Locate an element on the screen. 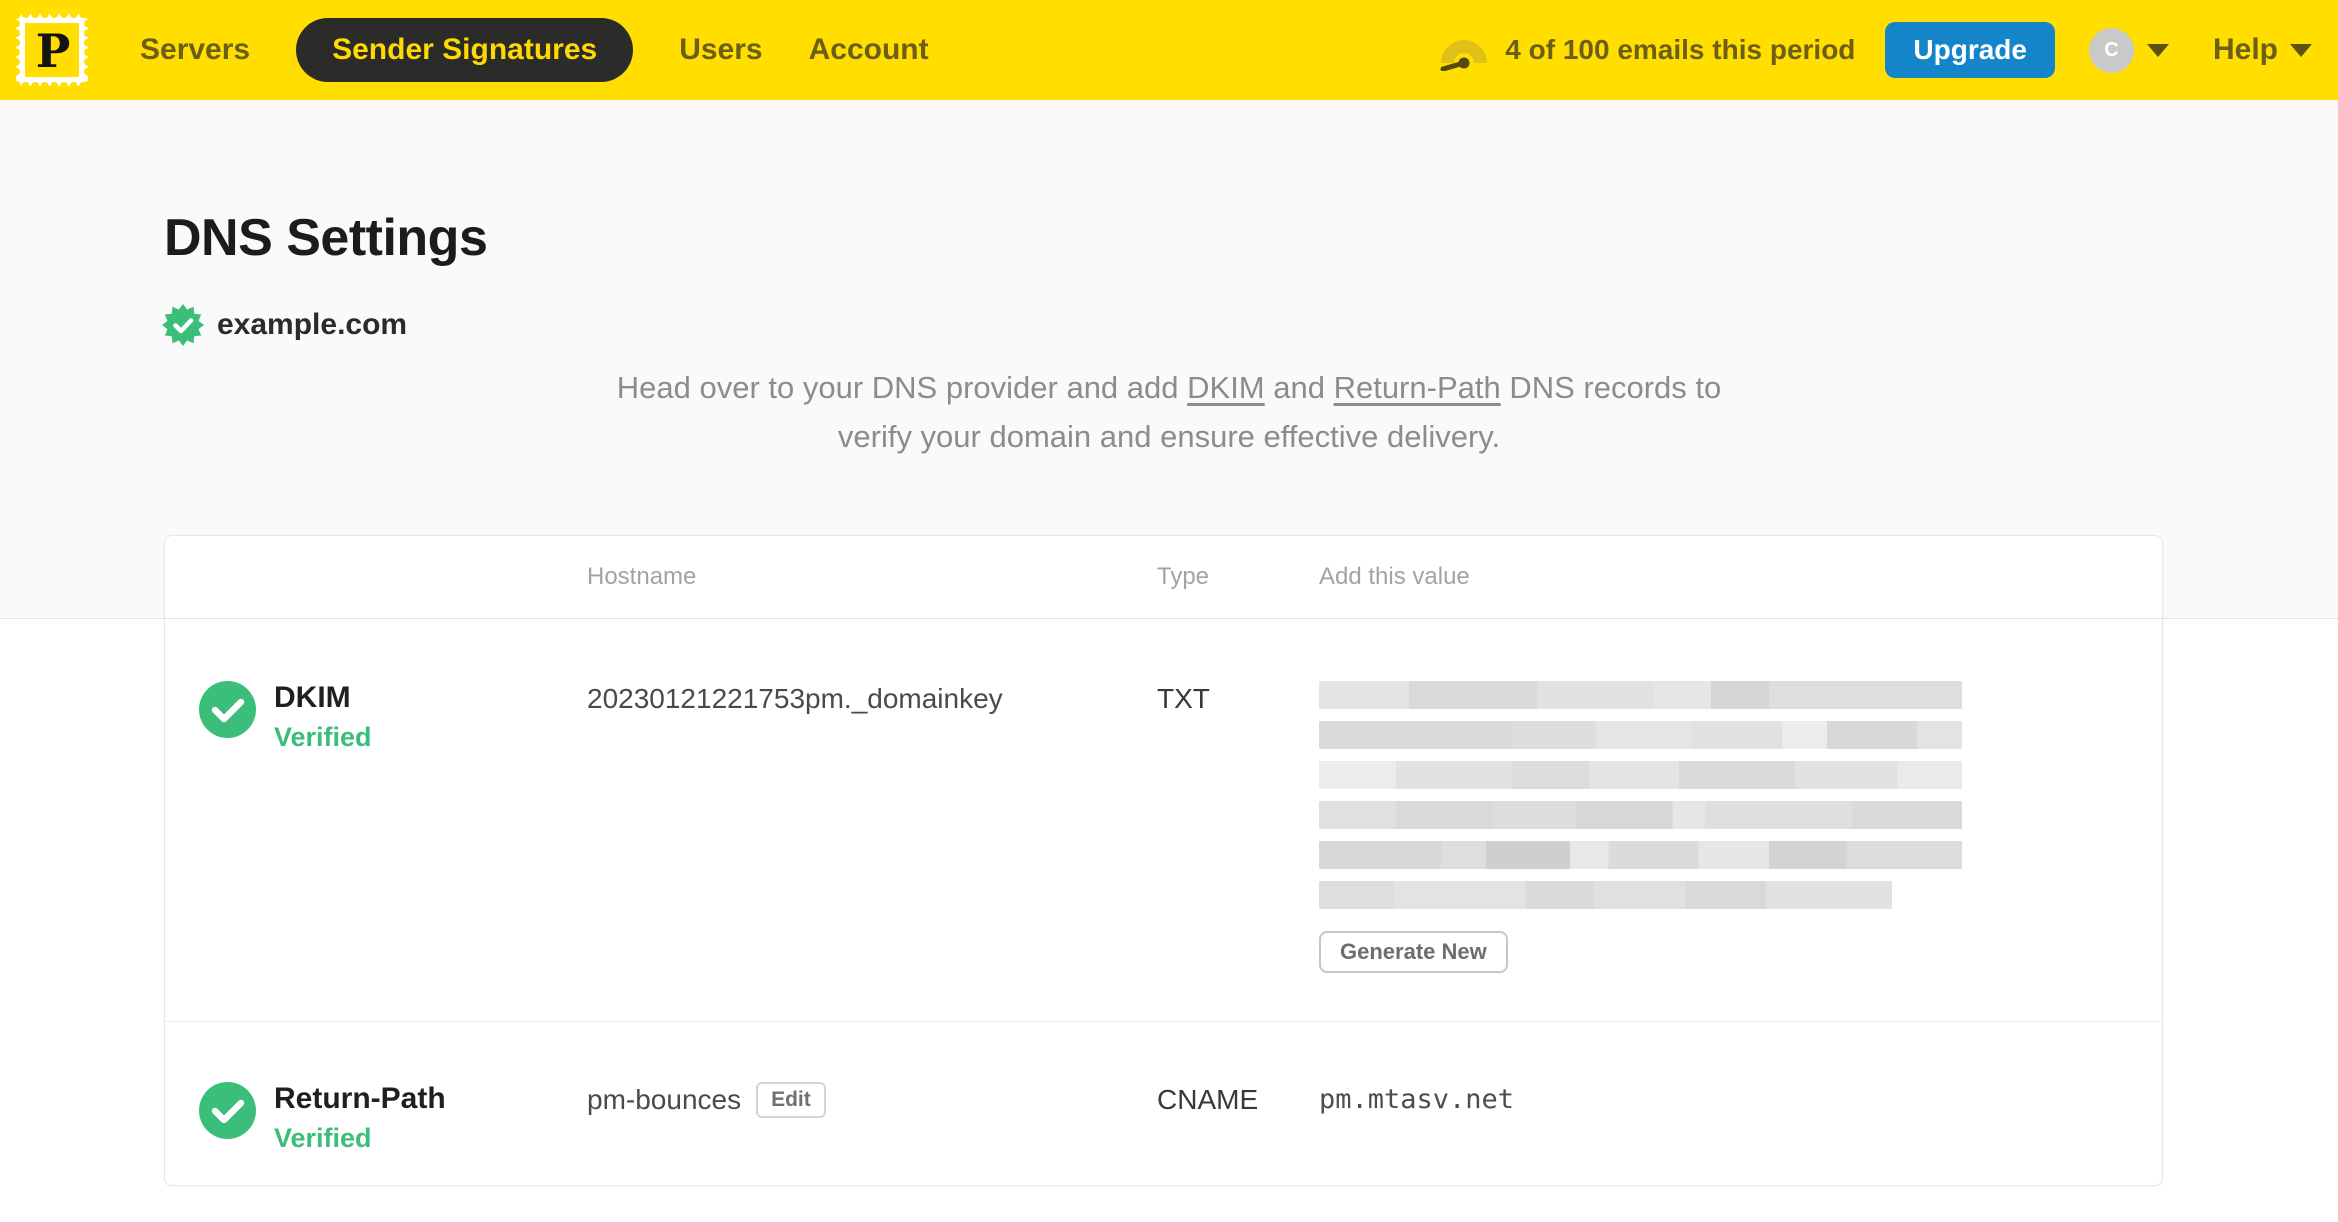 This screenshot has width=2338, height=1222. usage-meter: 4 of 100 emails this period is located at coordinates (1646, 50).